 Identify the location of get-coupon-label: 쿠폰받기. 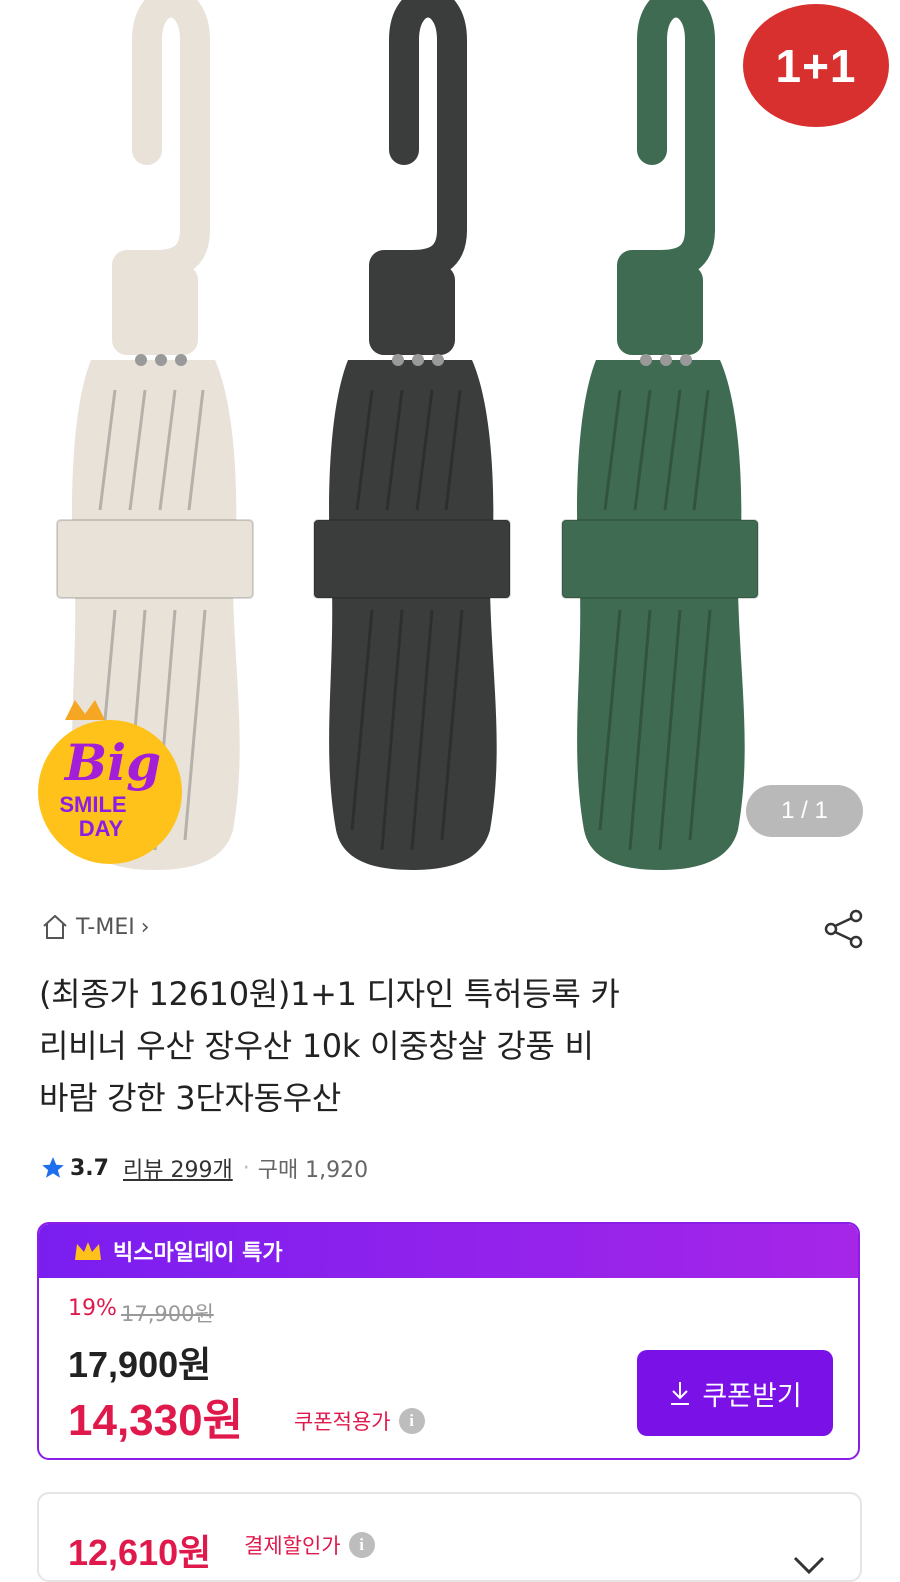
(752, 1395).